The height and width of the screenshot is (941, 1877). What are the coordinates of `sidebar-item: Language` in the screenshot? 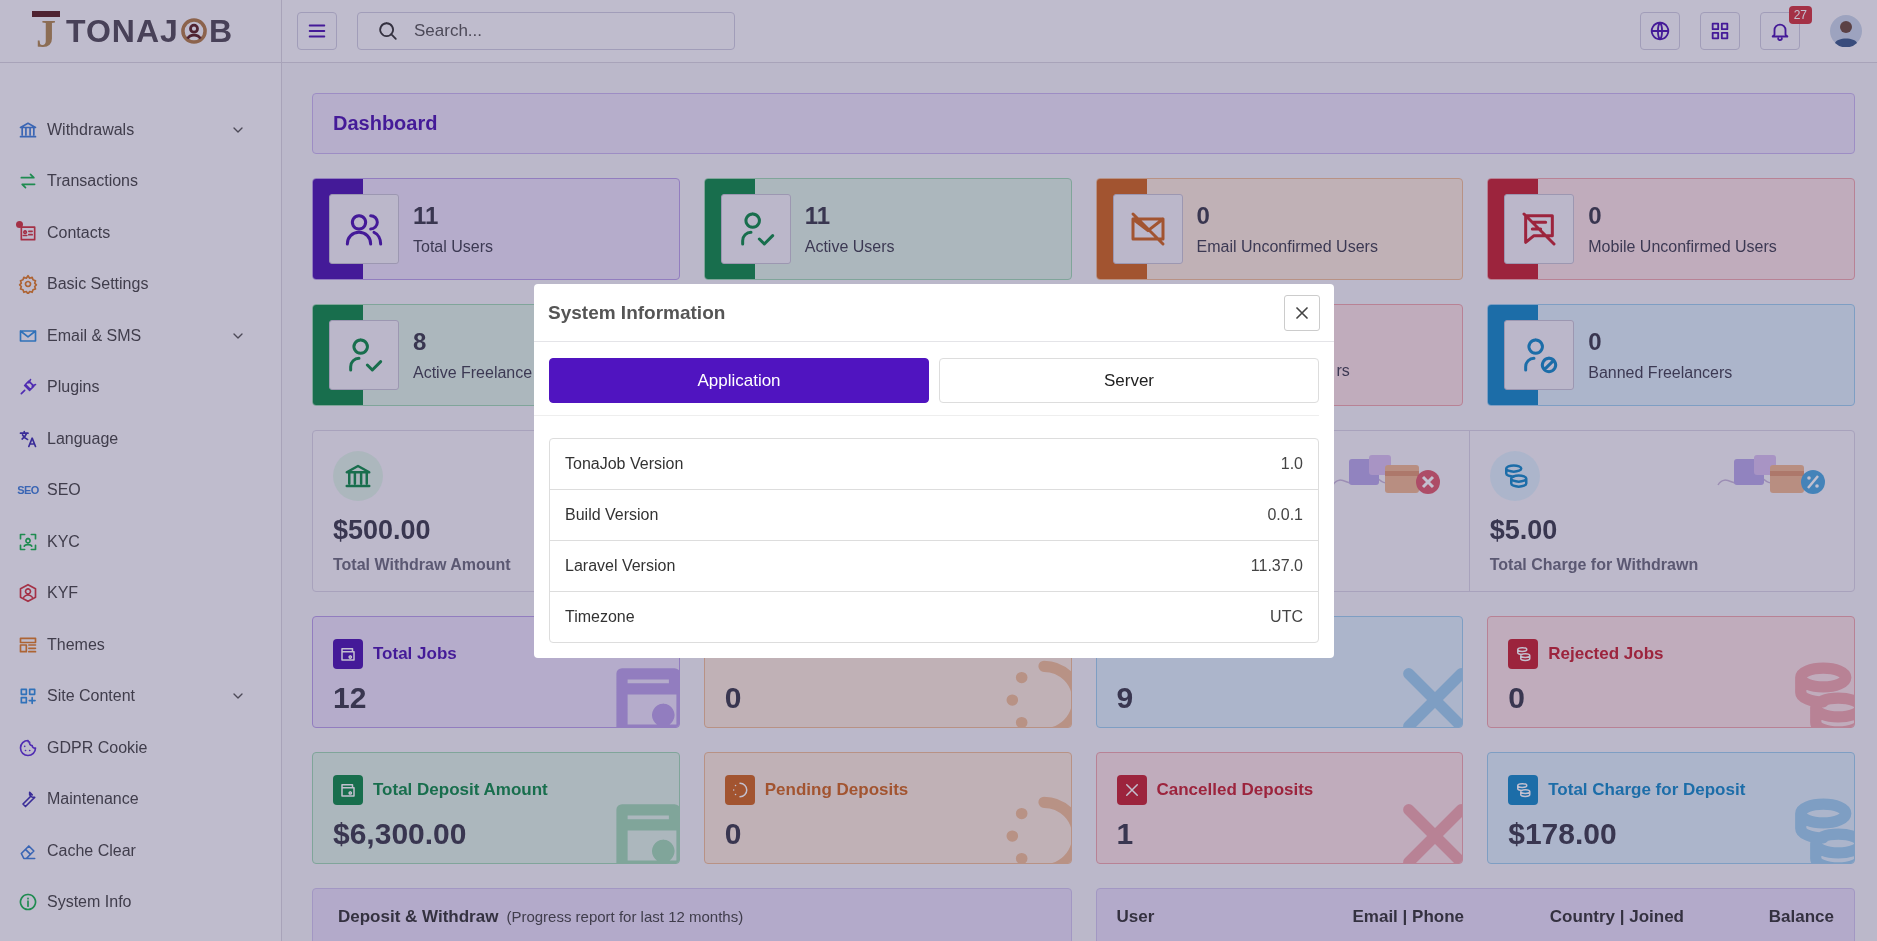 It's located at (140, 439).